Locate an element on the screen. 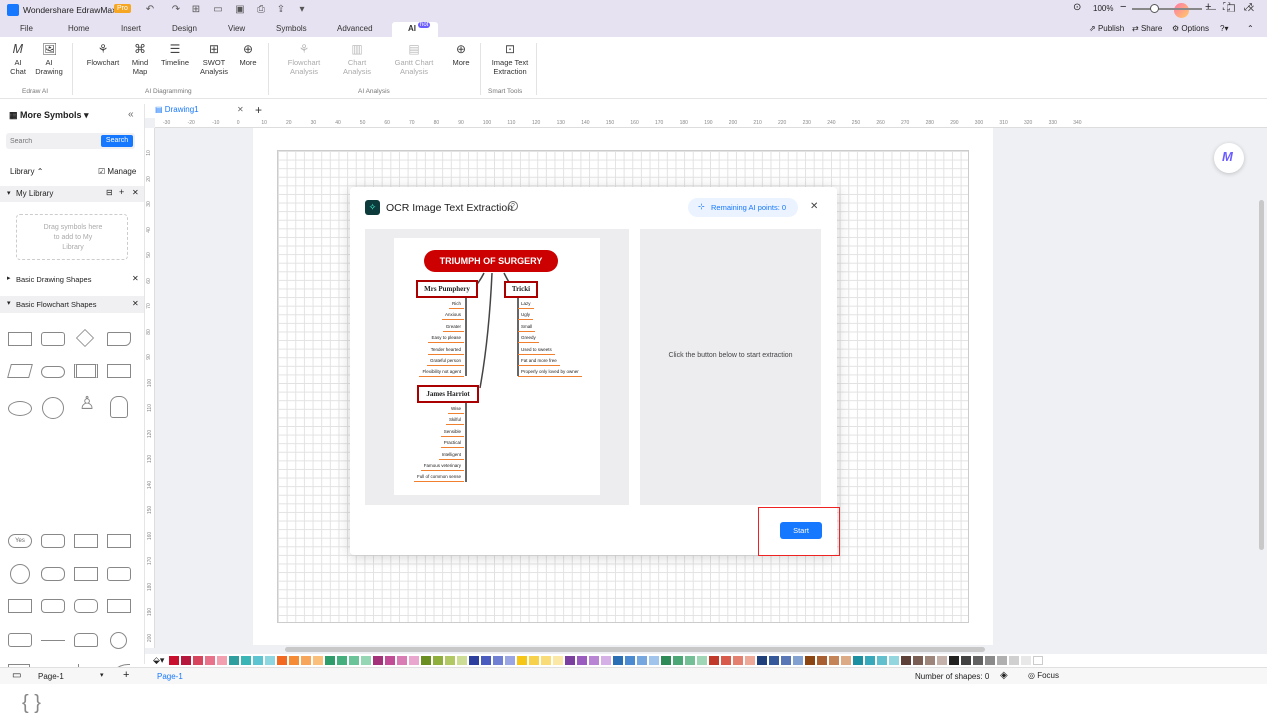  cylinder-shape is located at coordinates (53, 541).